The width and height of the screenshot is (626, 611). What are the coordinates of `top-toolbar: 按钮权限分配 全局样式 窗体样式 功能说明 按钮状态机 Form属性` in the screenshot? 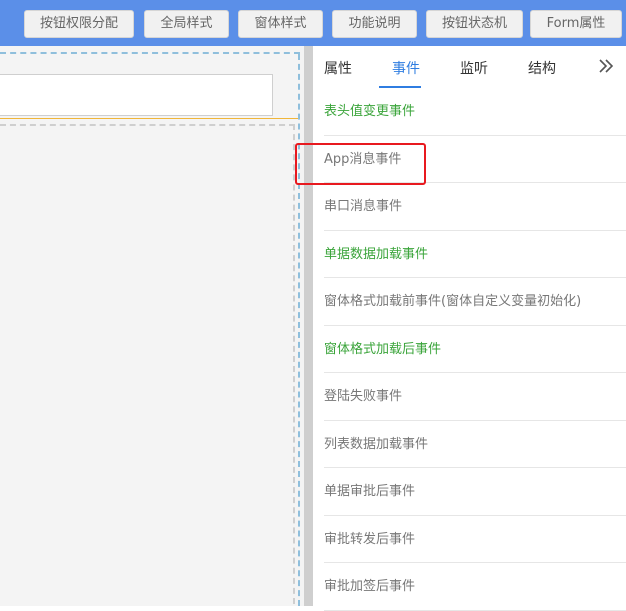 It's located at (313, 23).